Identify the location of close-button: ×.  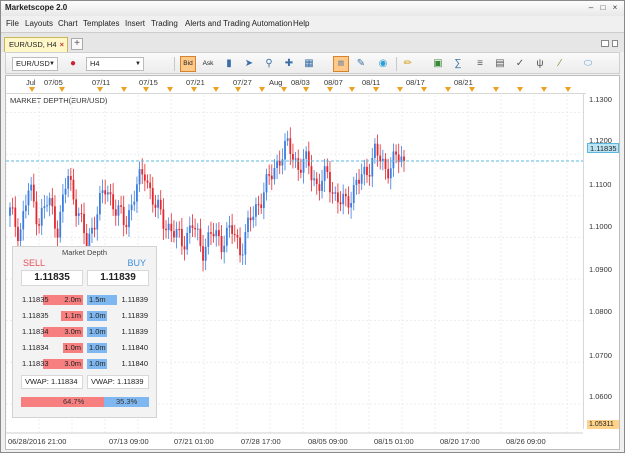
(615, 8).